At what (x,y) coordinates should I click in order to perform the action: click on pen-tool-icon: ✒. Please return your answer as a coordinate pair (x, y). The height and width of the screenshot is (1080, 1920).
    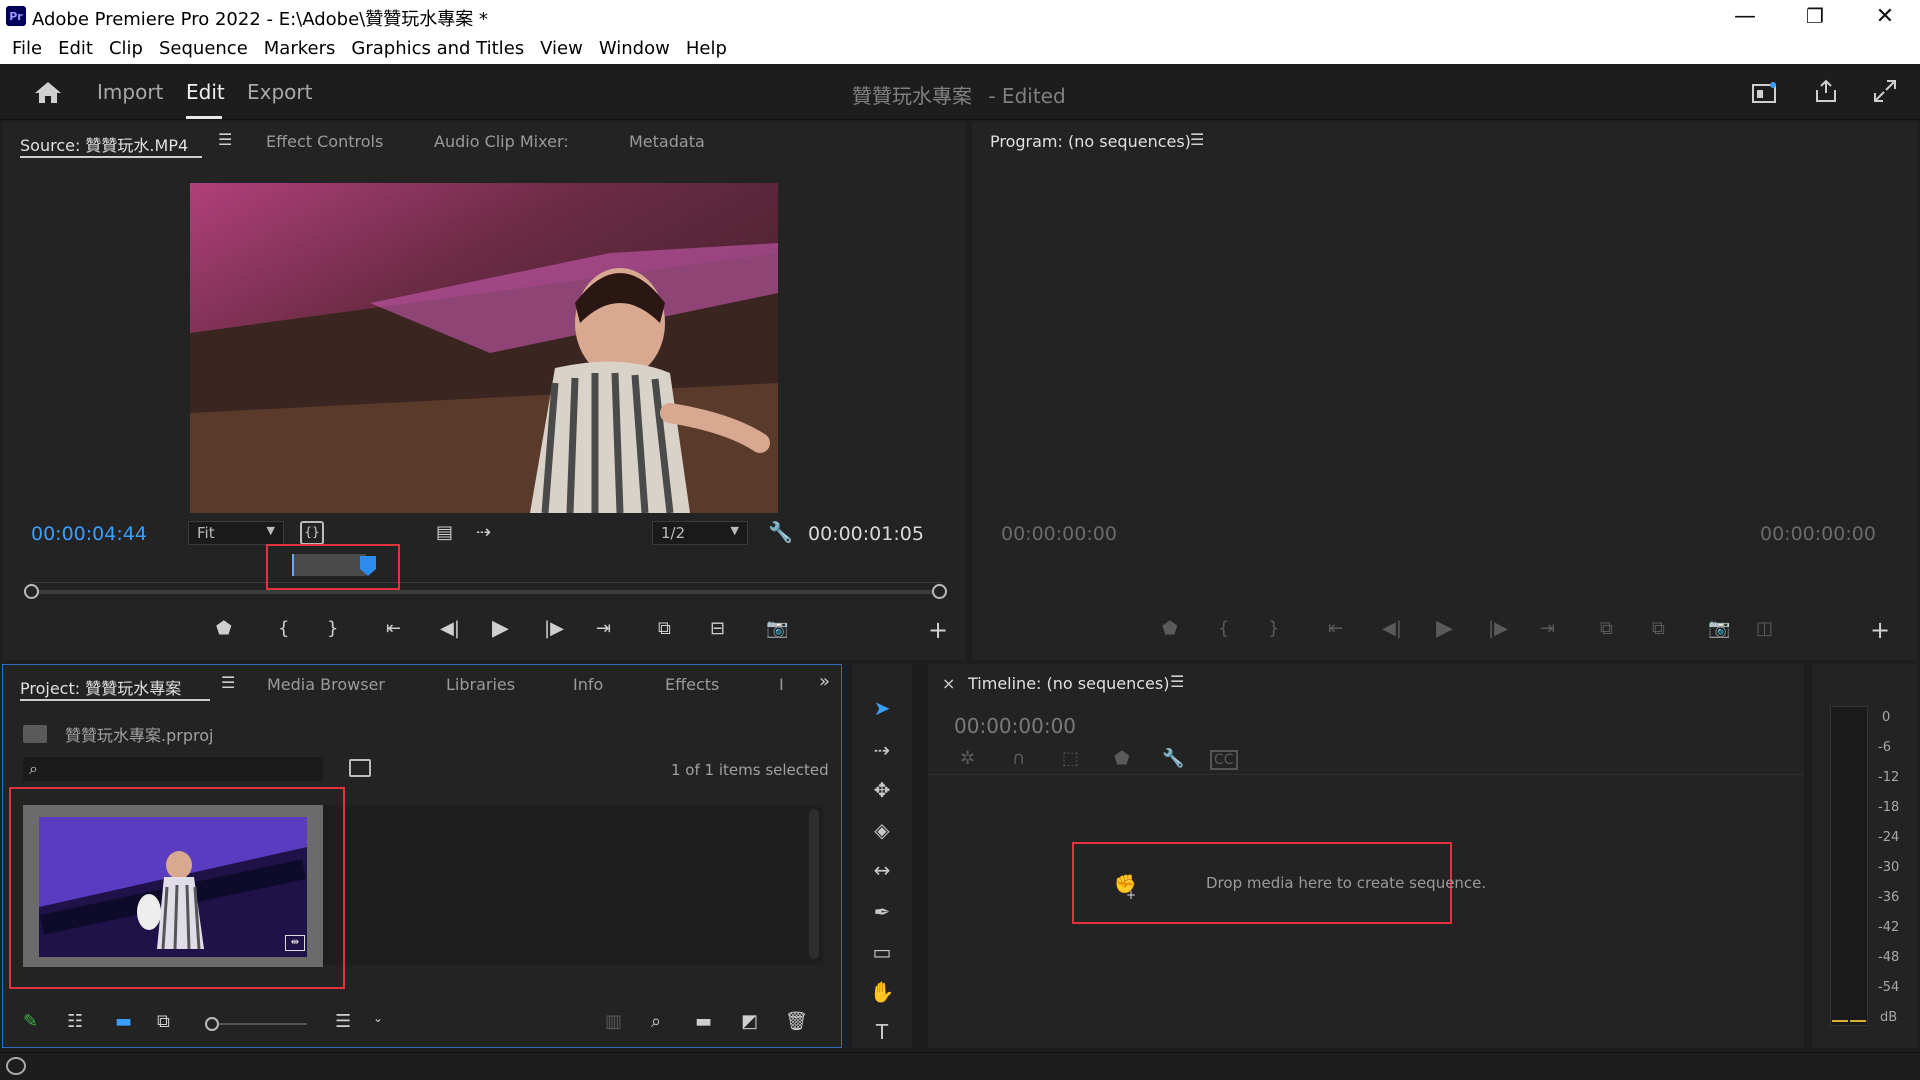
    Looking at the image, I should click on (882, 912).